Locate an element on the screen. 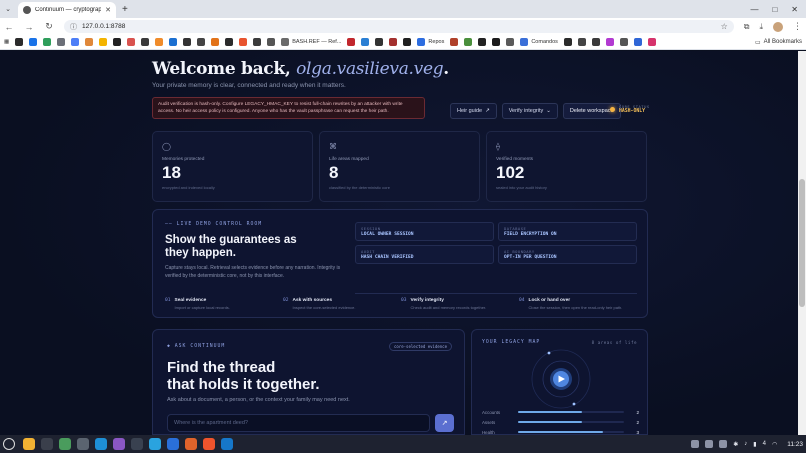 This screenshot has height=453, width=806. system-tray: ✱ ♪ ▮ 4 ◠ 11:23 is located at coordinates (747, 444).